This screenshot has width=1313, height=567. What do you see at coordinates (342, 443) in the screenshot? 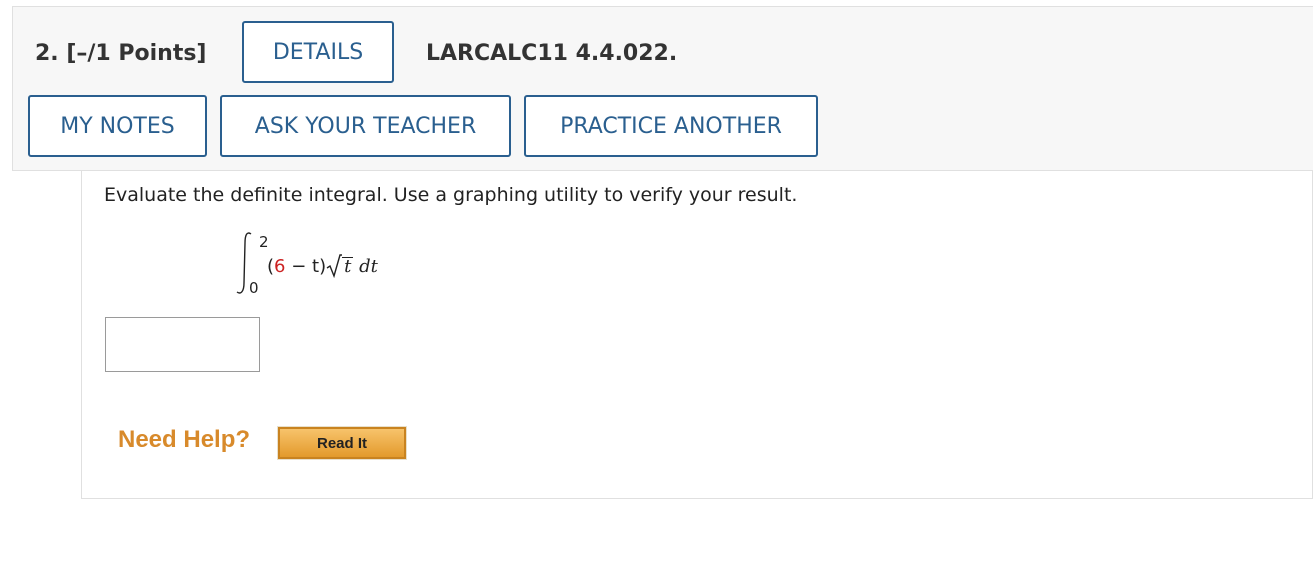
I see `read-it-button: Read It` at bounding box center [342, 443].